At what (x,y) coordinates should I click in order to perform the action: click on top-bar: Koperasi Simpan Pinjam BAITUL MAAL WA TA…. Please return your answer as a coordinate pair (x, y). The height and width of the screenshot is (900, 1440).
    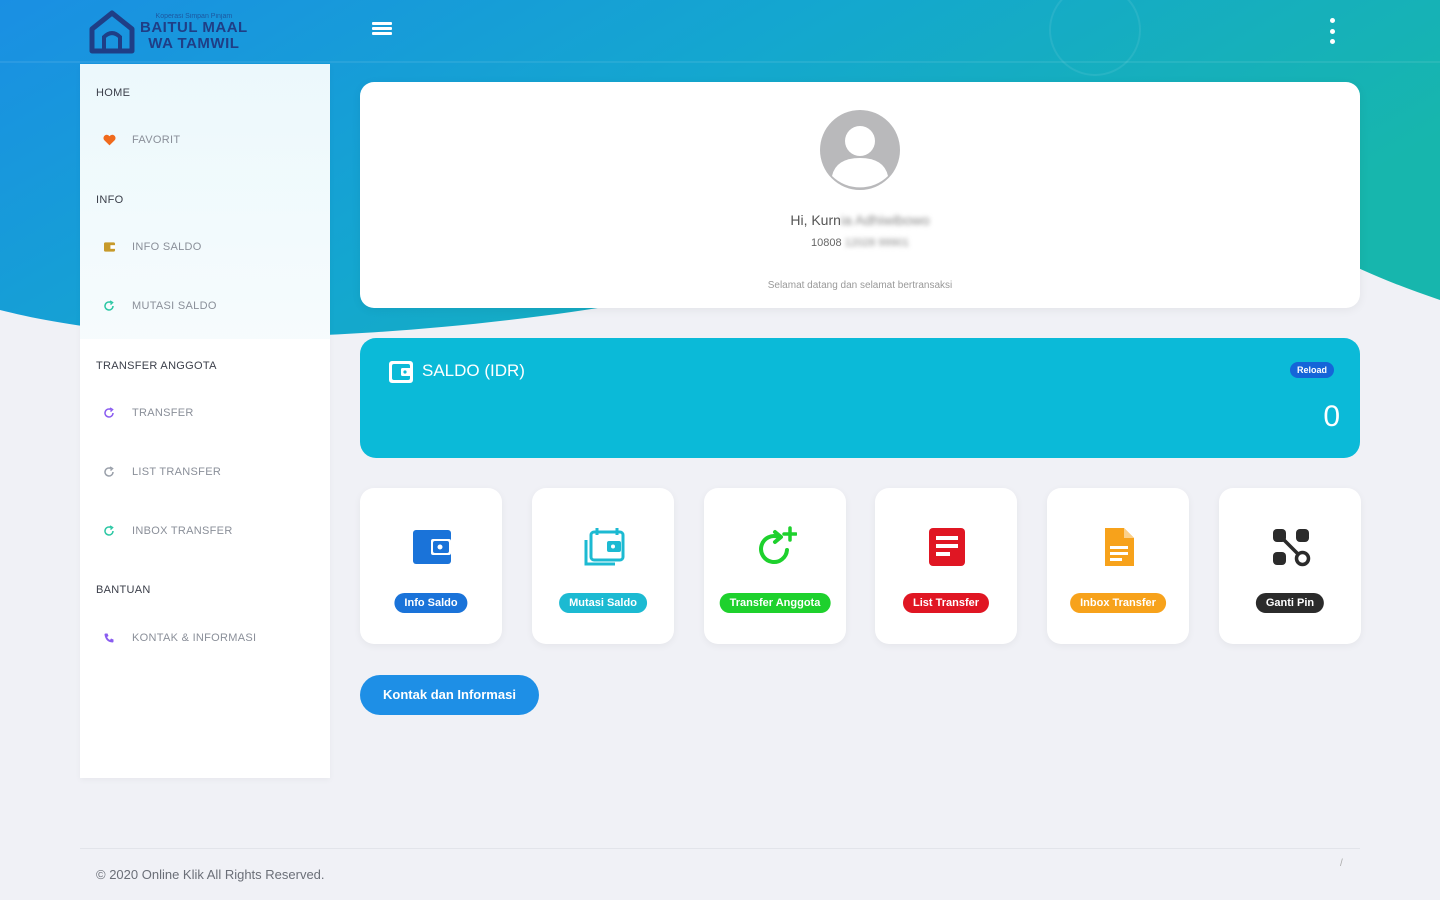
    Looking at the image, I should click on (720, 31).